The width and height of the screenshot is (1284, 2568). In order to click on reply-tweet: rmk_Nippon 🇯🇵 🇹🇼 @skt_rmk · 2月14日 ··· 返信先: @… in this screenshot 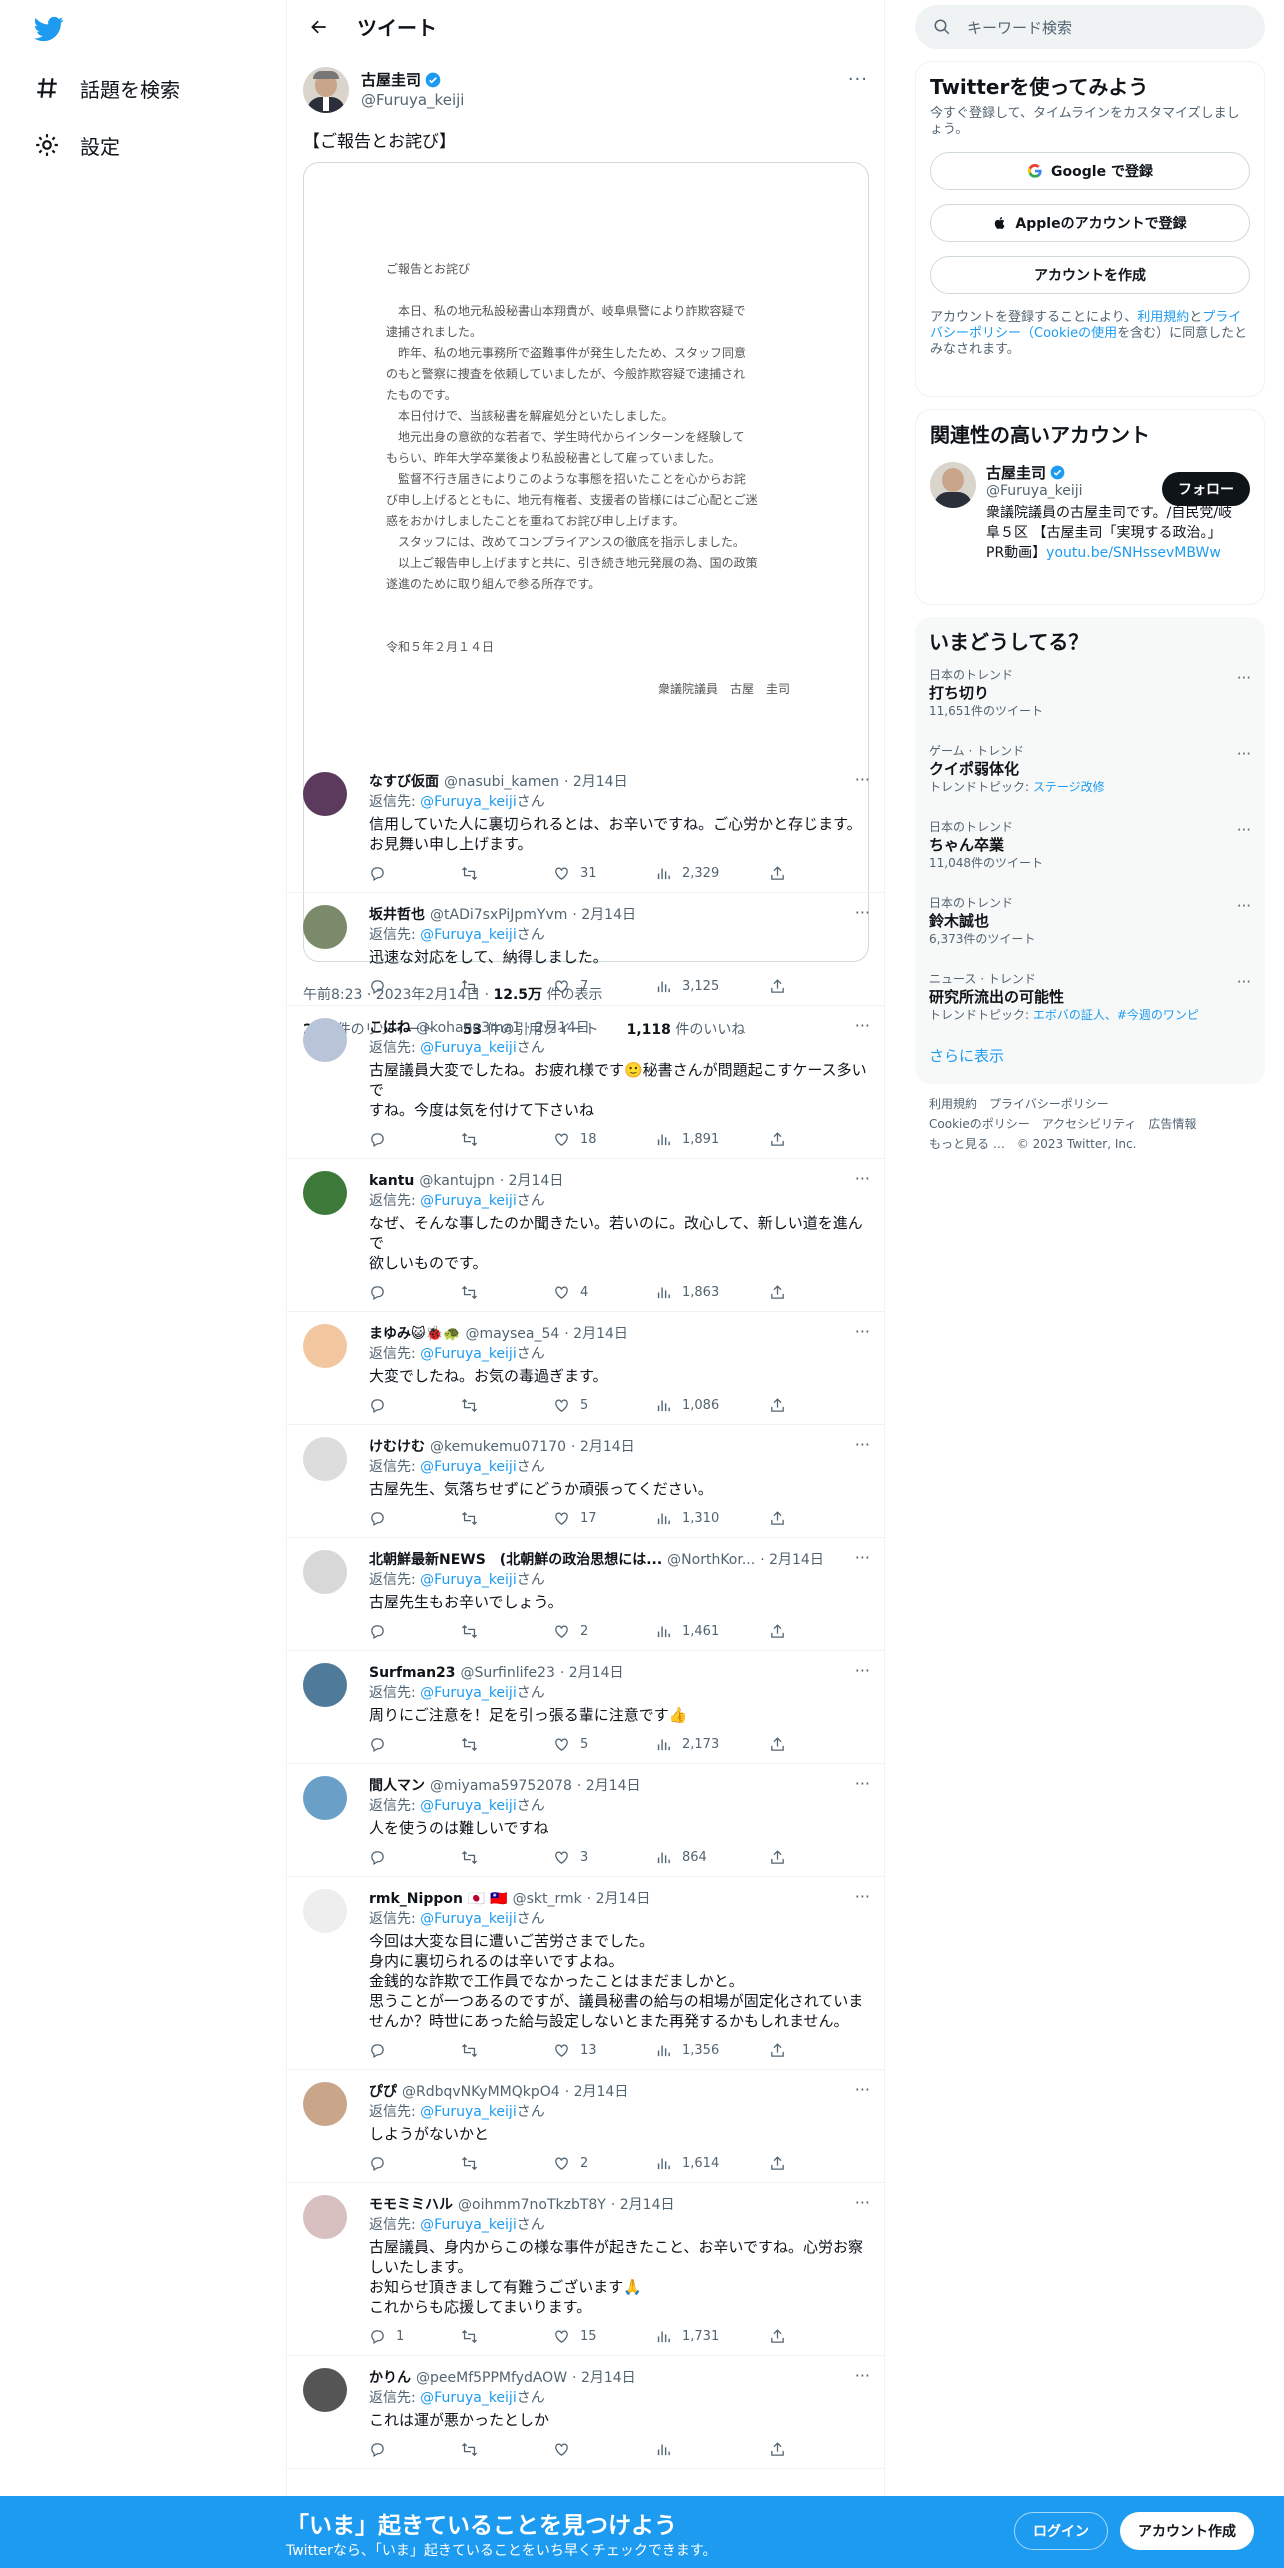, I will do `click(585, 1973)`.